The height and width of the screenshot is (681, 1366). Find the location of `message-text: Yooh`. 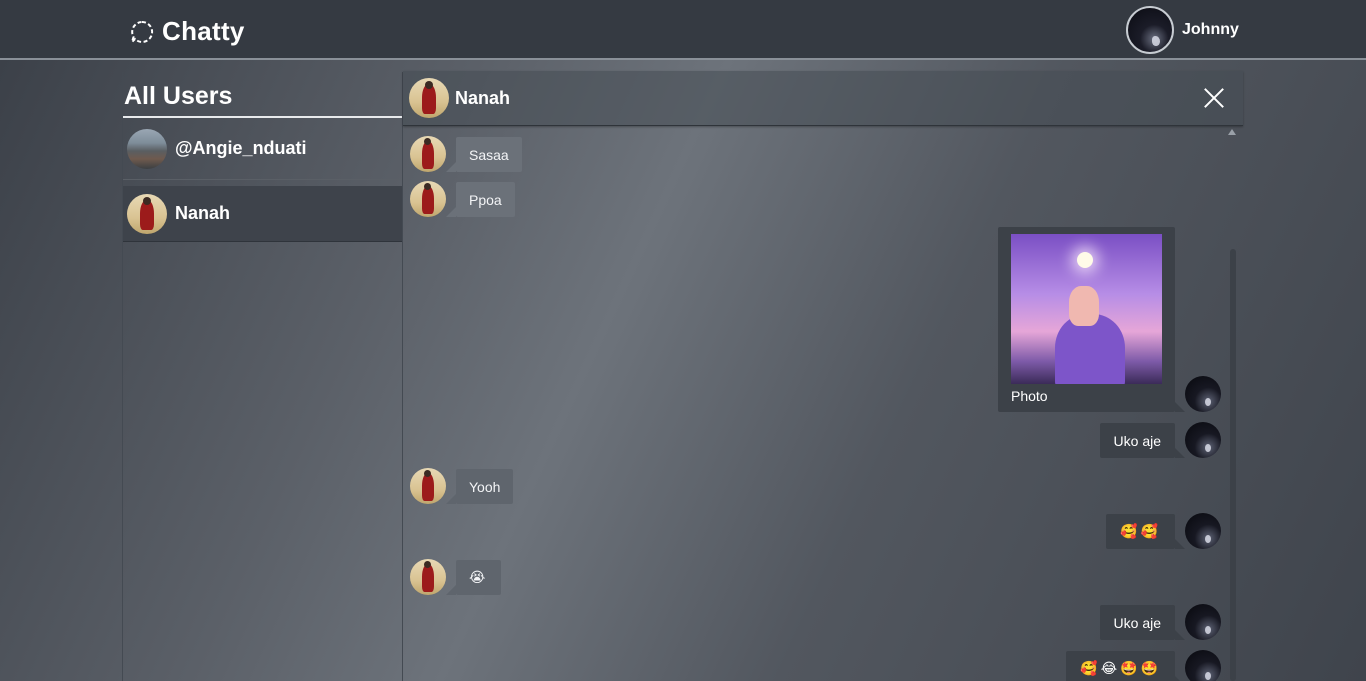

message-text: Yooh is located at coordinates (479, 486).